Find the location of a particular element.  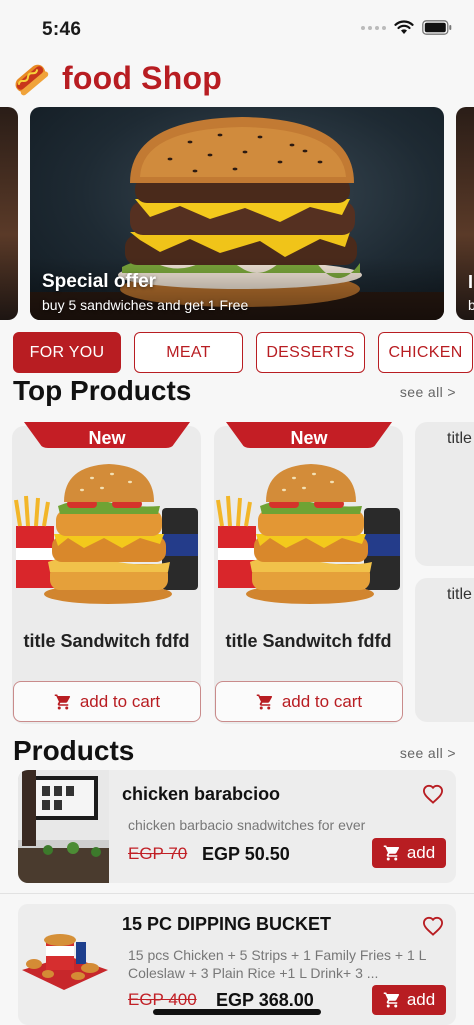

banner-next-peek-title: I is located at coordinates (471, 282).